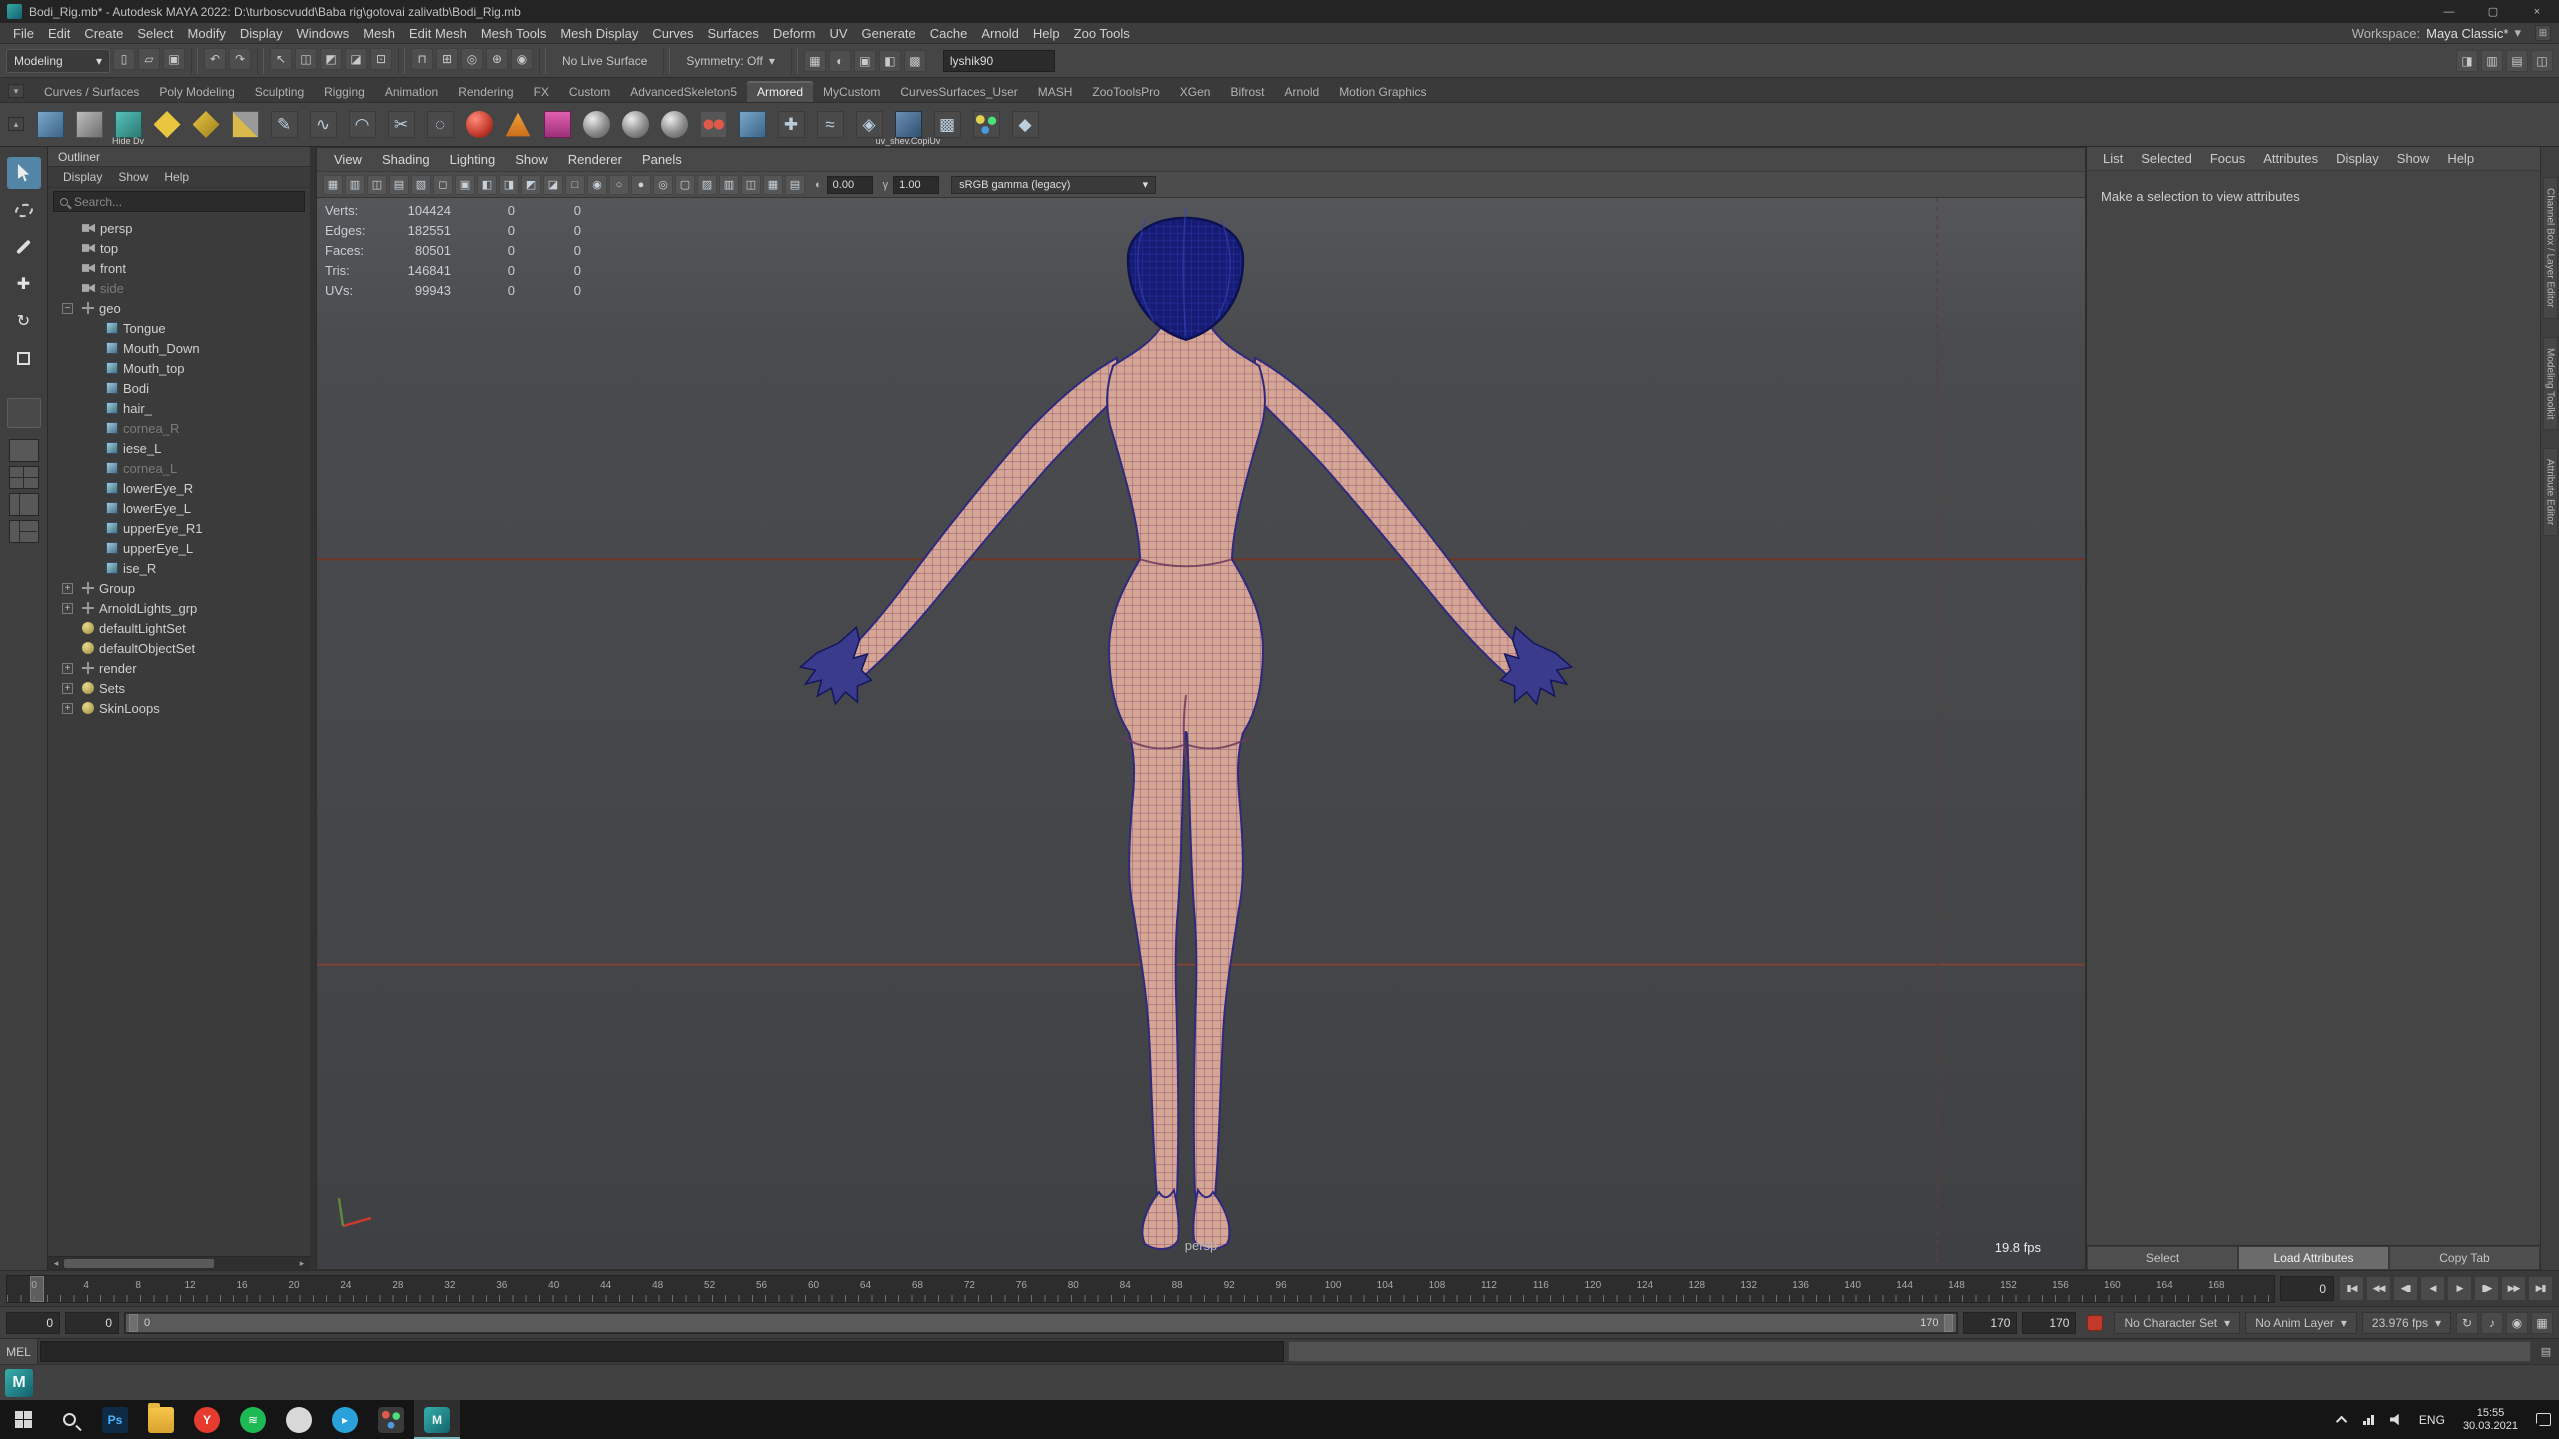 Image resolution: width=2559 pixels, height=1439 pixels. I want to click on viewport-toolbar-icon: ▣, so click(465, 184).